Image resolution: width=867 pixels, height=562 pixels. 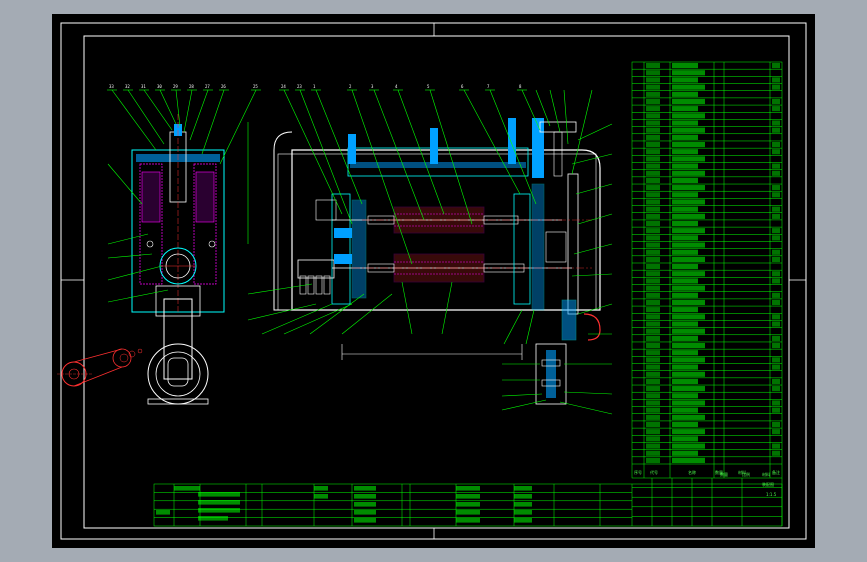 What do you see at coordinates (223, 86) in the screenshot?
I see `callout-label: 26` at bounding box center [223, 86].